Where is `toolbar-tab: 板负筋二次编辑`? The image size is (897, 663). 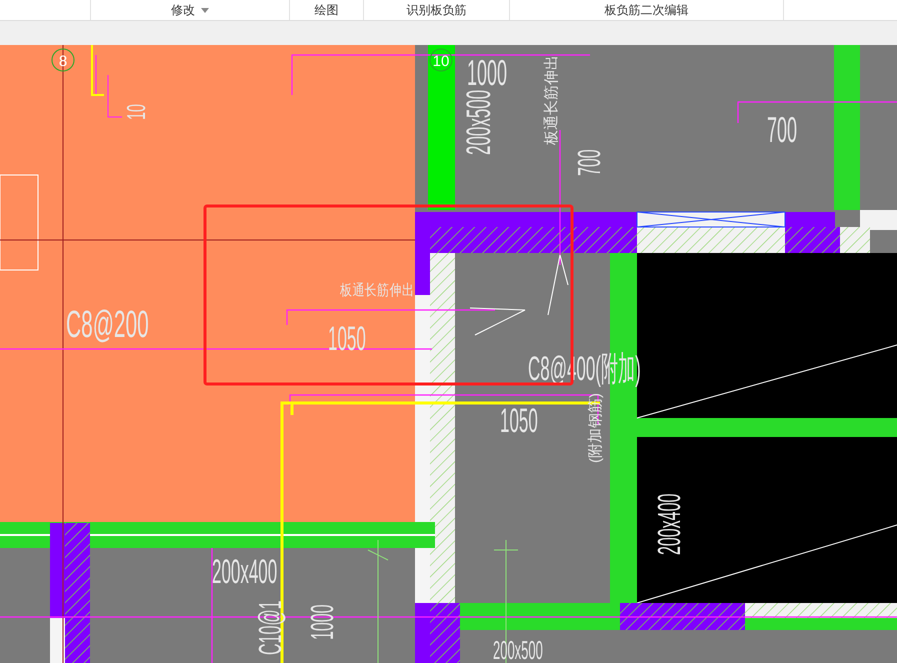 toolbar-tab: 板负筋二次编辑 is located at coordinates (646, 10).